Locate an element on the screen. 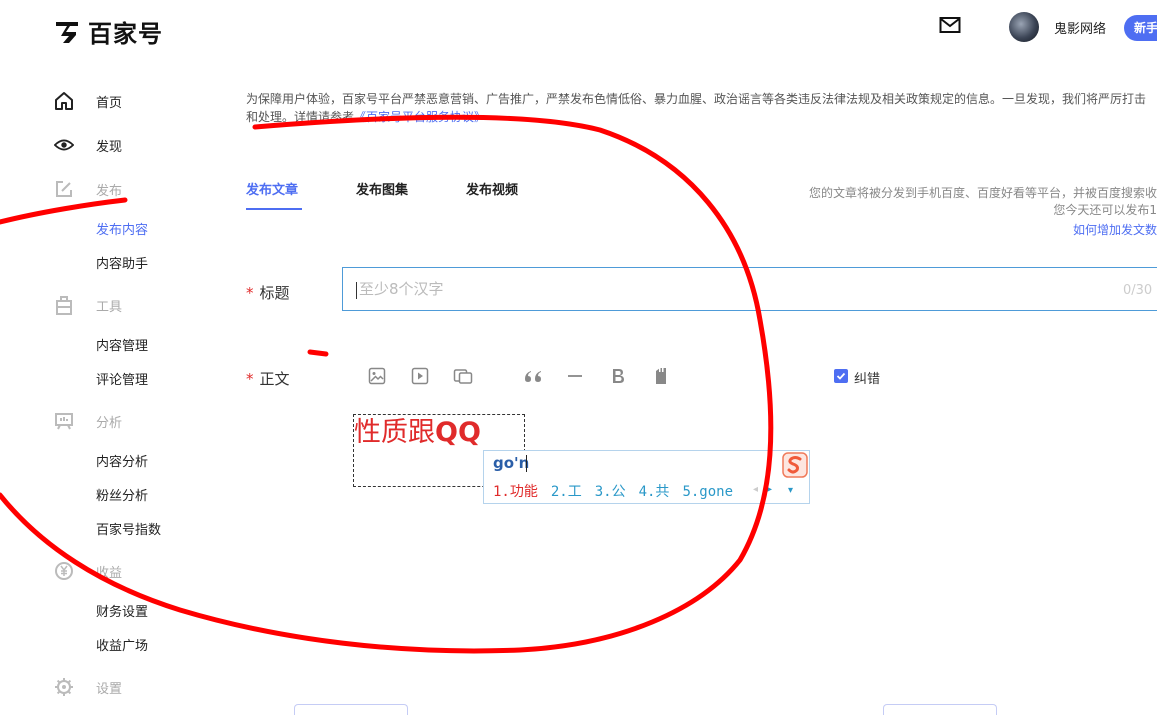 The width and height of the screenshot is (1157, 715). title-label: * 标题 is located at coordinates (268, 292).